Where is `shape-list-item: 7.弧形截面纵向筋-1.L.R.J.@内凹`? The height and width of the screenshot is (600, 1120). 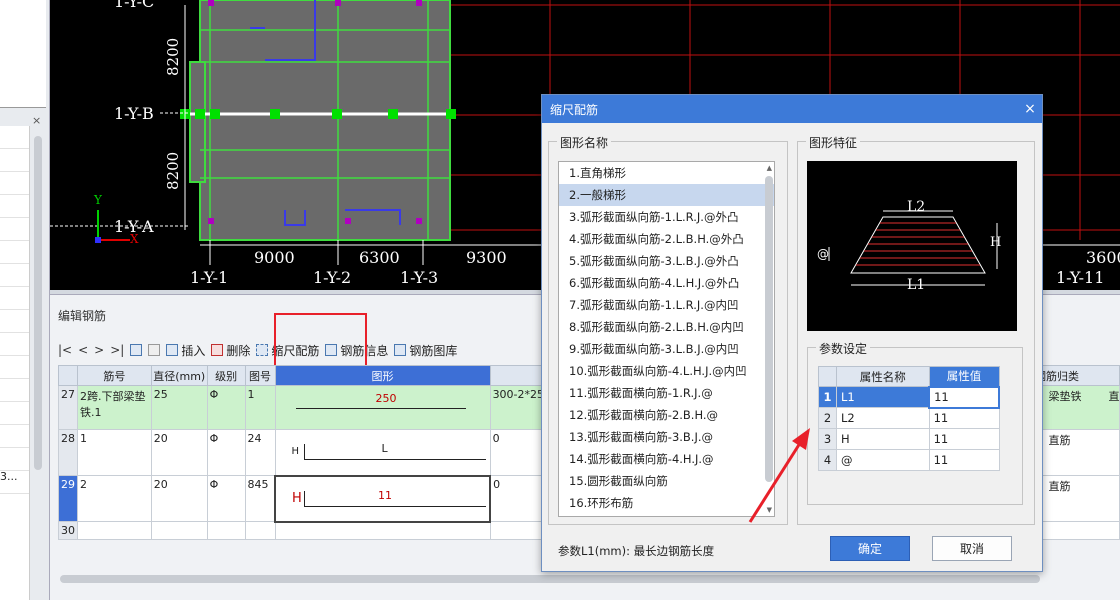 shape-list-item: 7.弧形截面纵向筋-1.L.R.J.@内凹 is located at coordinates (666, 305).